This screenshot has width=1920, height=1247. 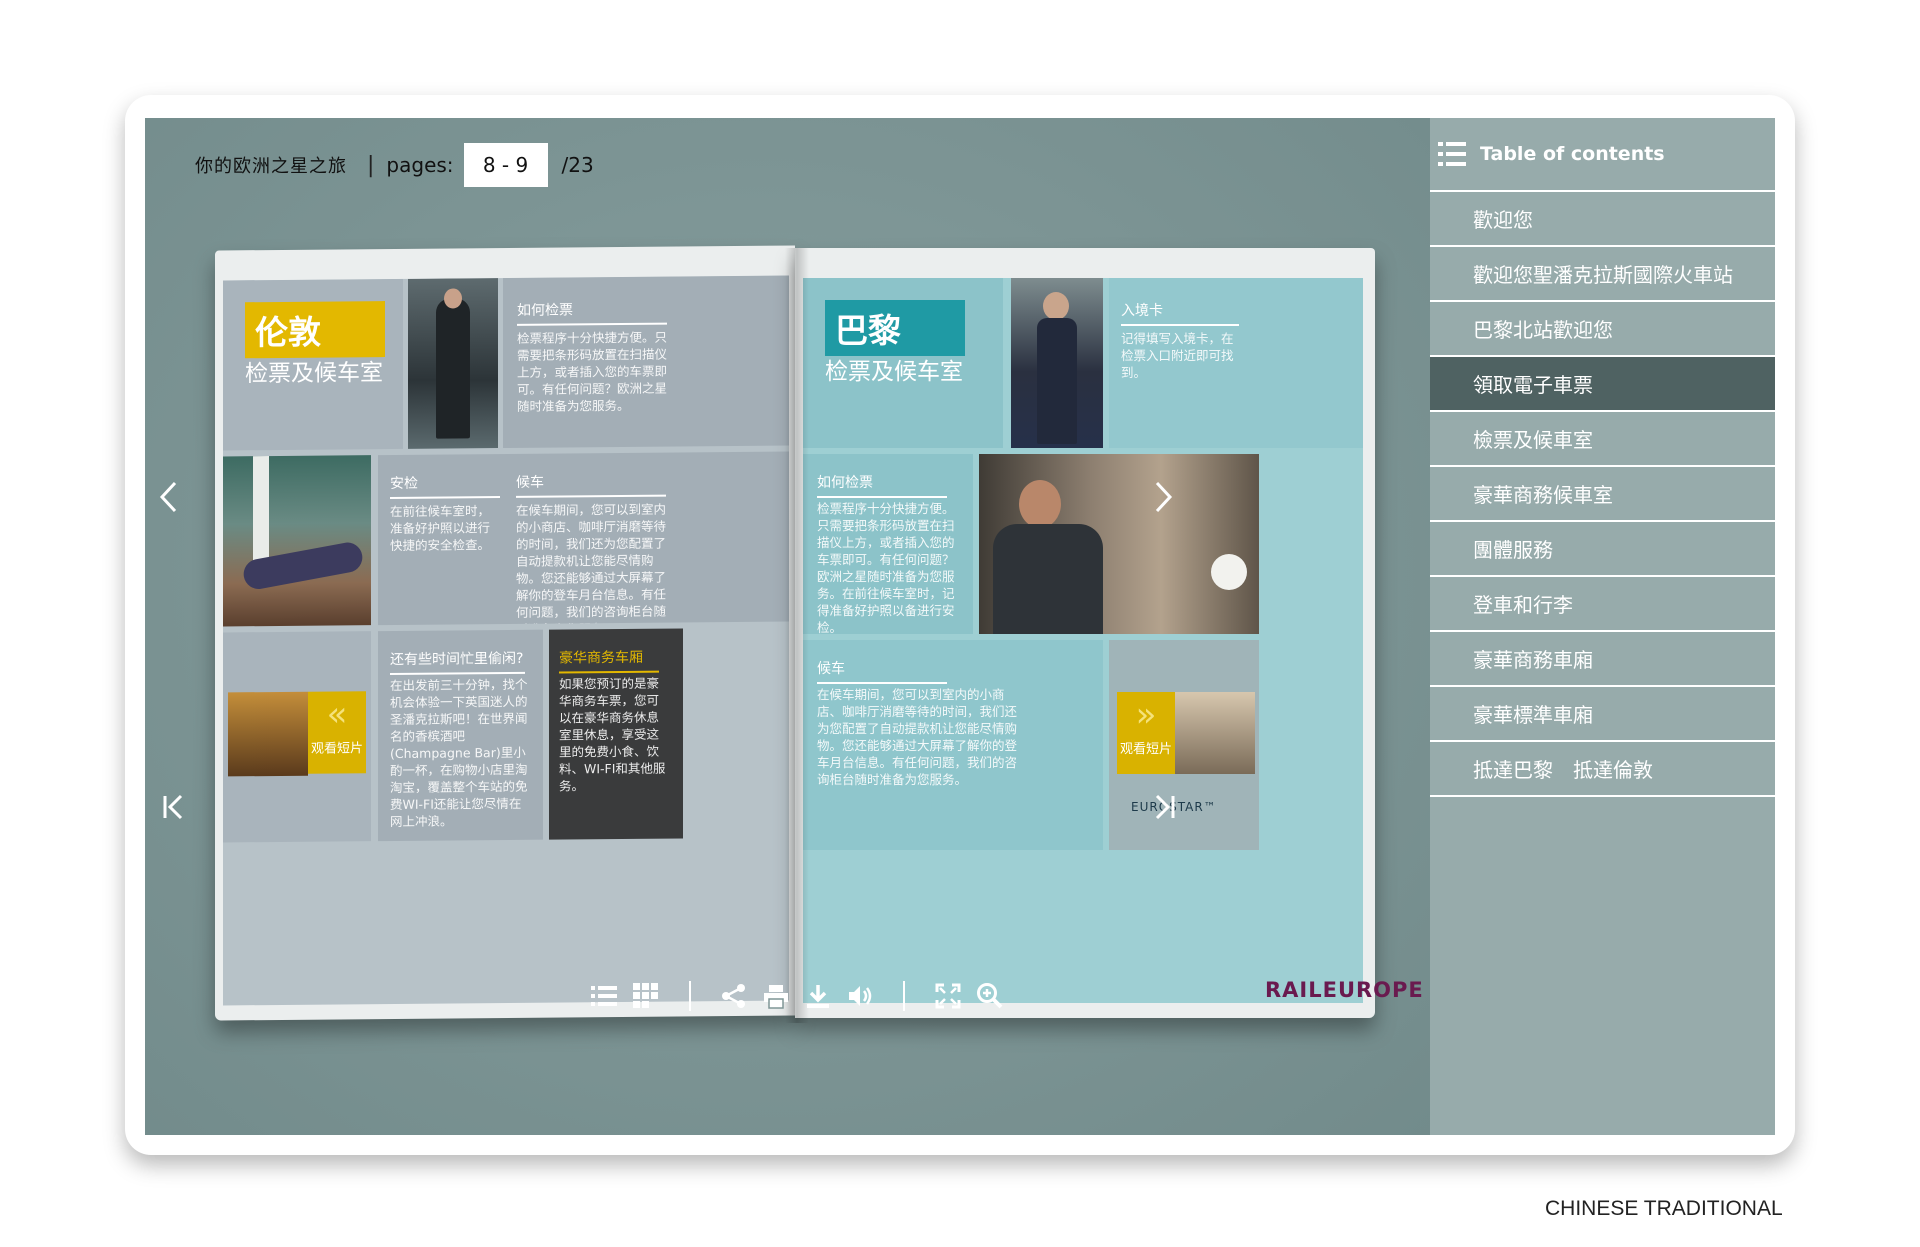 I want to click on toc-item-check-in: 檢票及候車室, so click(x=1602, y=439).